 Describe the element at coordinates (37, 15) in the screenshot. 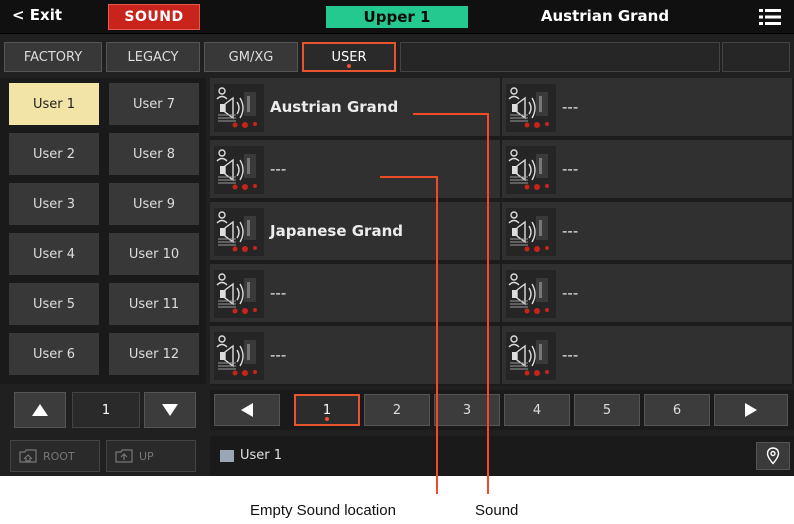

I see `exit-button: < Exit` at that location.